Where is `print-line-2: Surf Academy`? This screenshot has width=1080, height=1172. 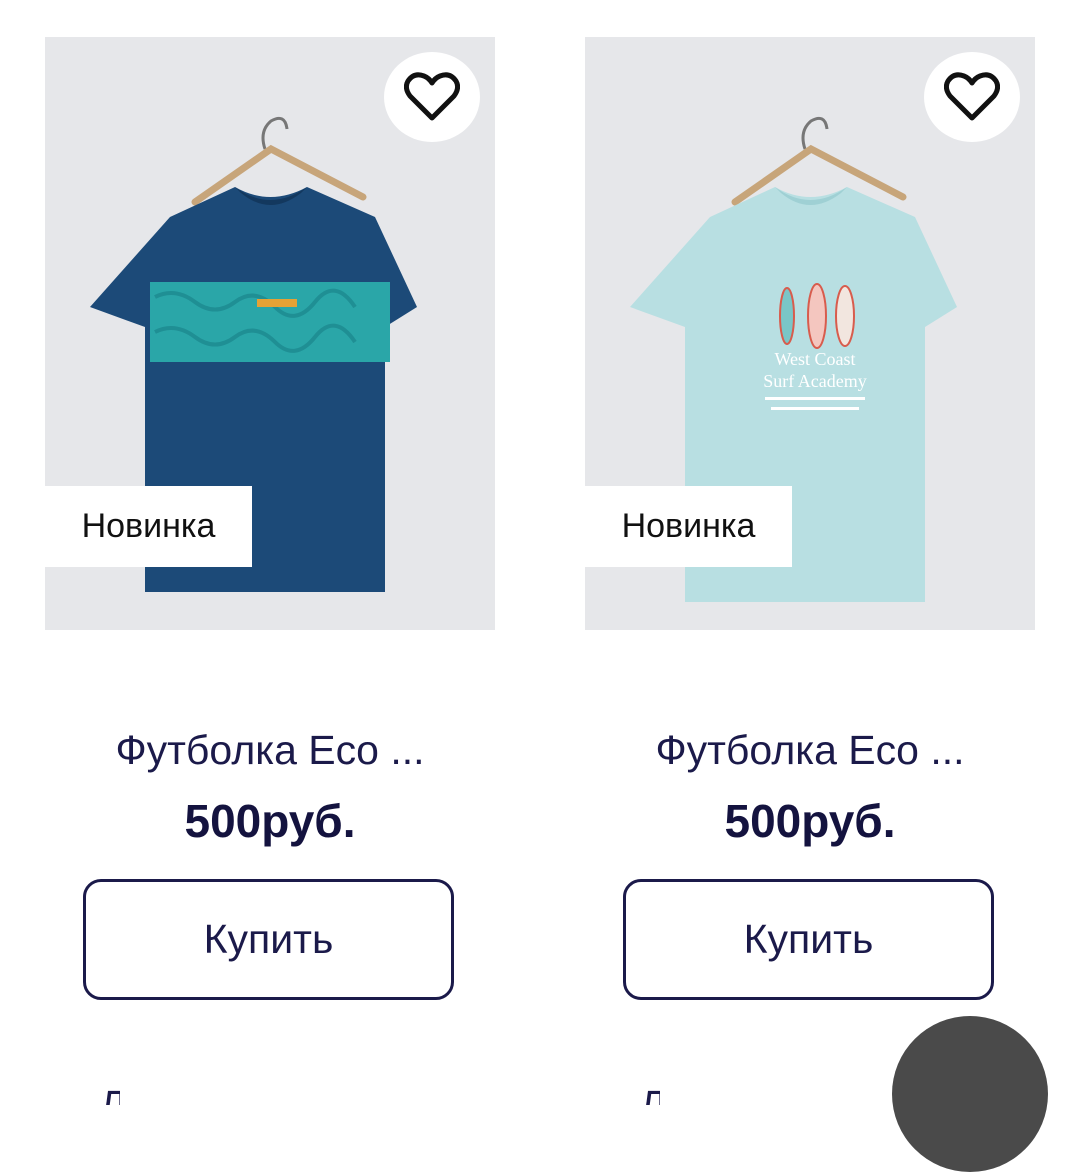 print-line-2: Surf Academy is located at coordinates (814, 381).